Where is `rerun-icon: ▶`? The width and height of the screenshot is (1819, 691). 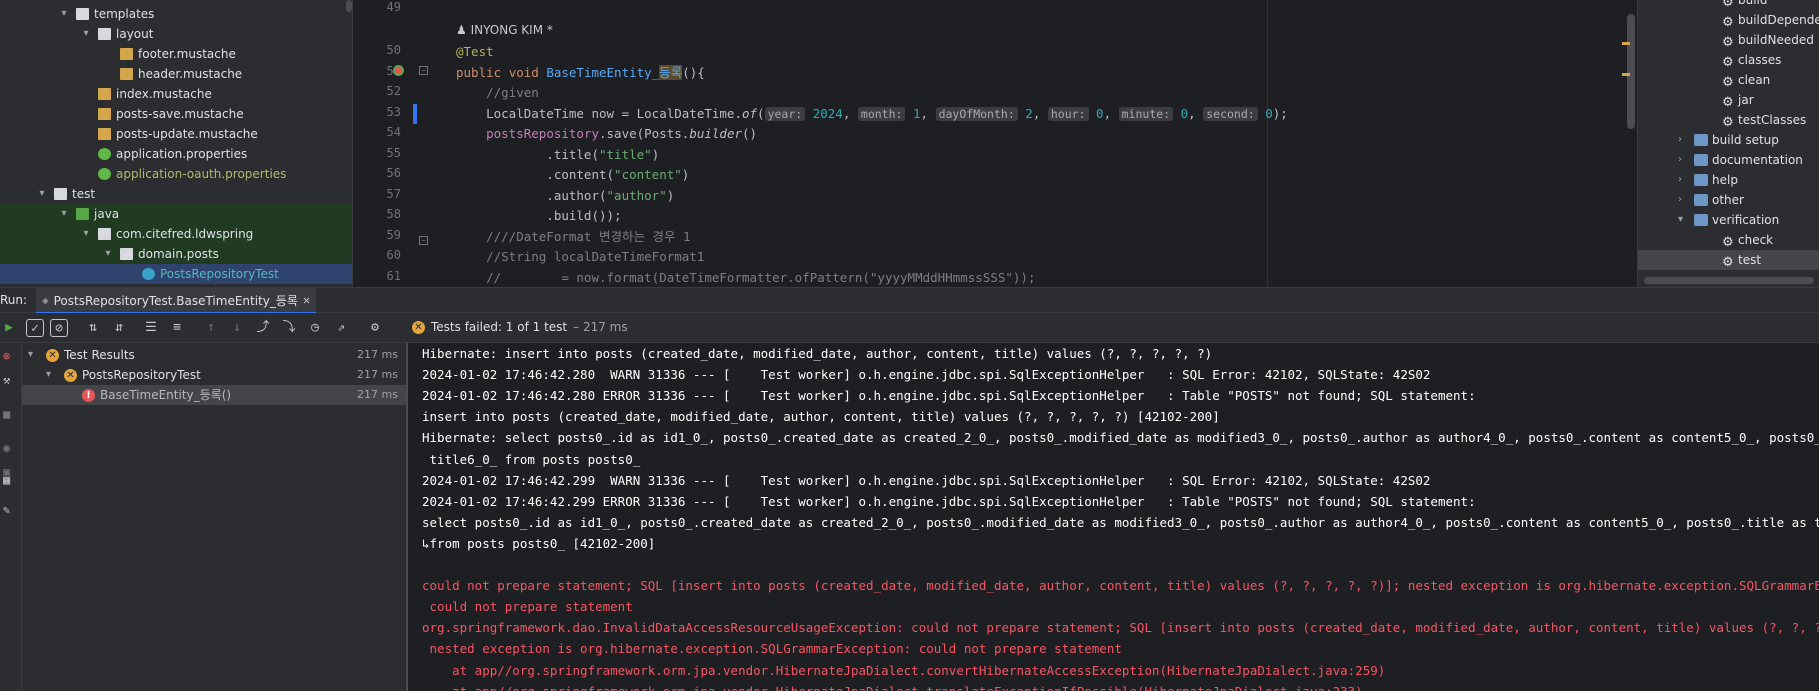 rerun-icon: ▶ is located at coordinates (9, 328).